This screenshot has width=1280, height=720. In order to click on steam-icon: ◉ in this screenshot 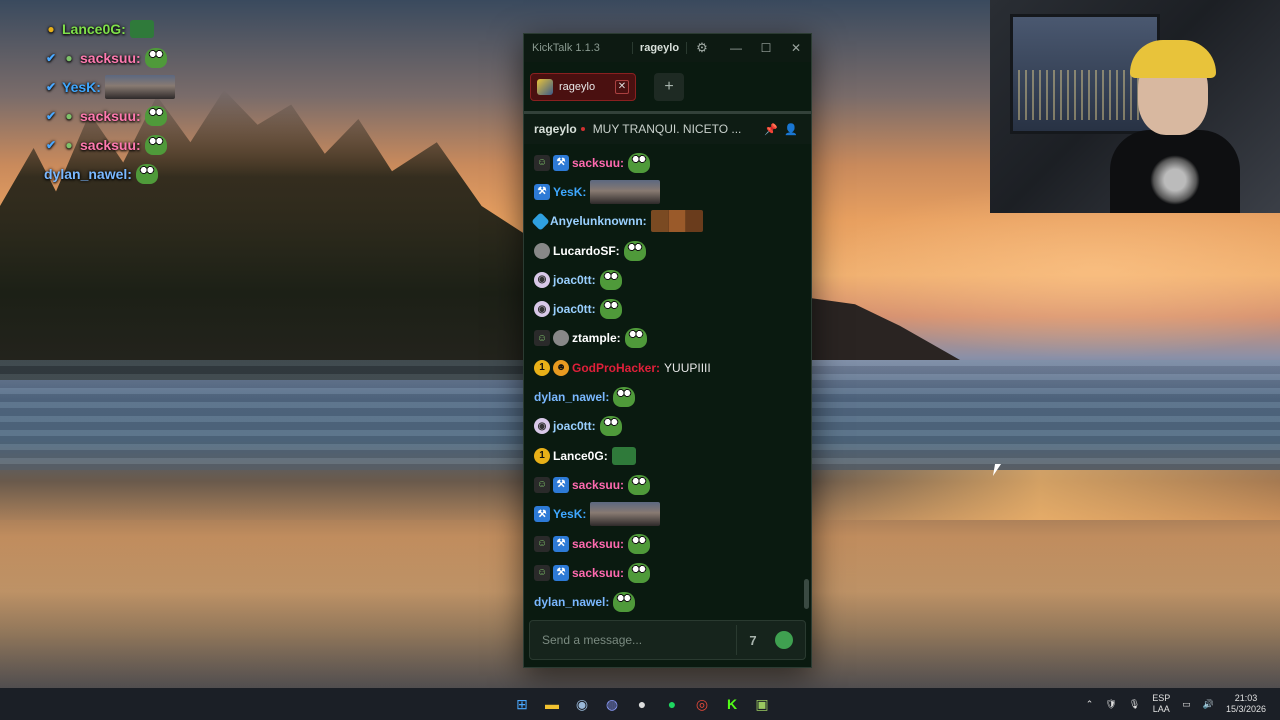, I will do `click(582, 704)`.